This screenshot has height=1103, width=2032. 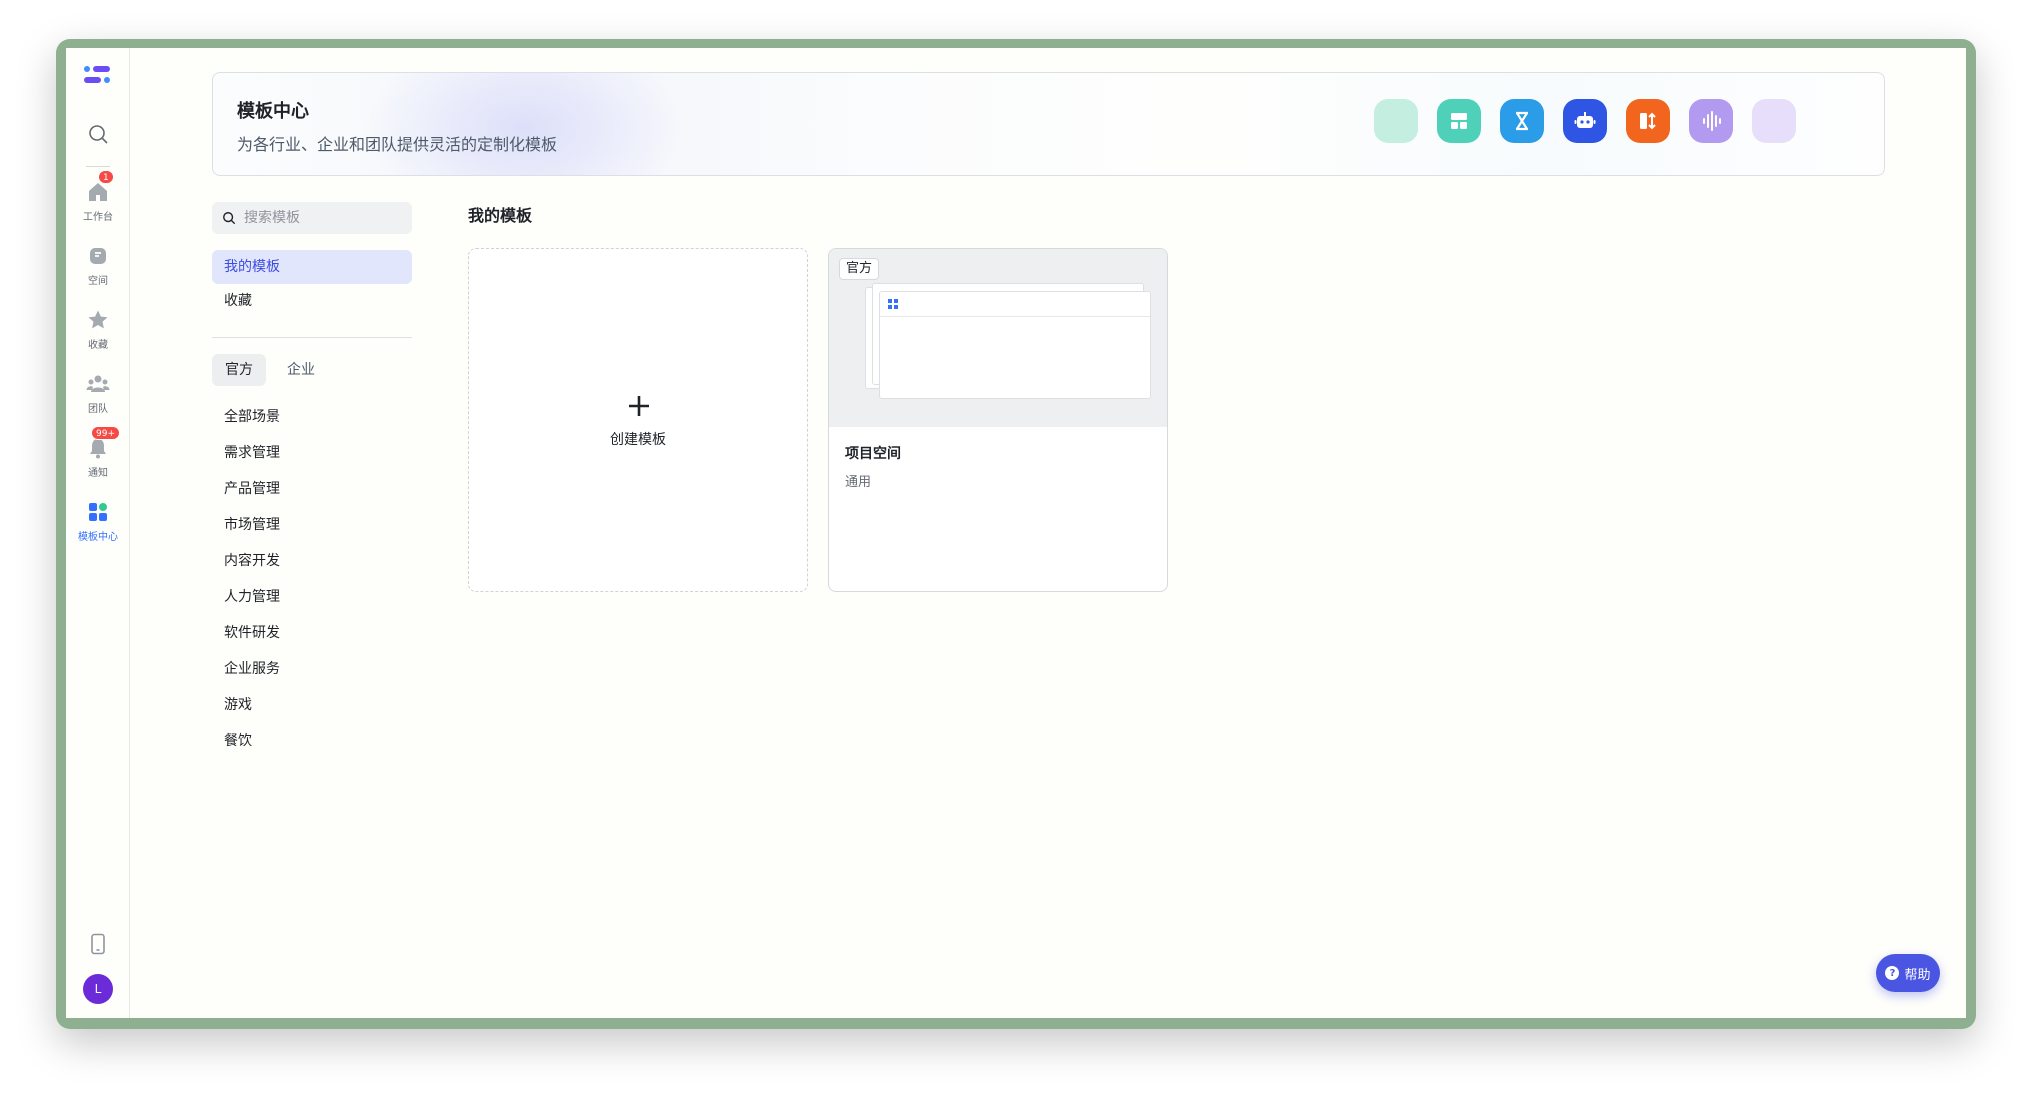 I want to click on app-icon-strip, so click(x=1585, y=121).